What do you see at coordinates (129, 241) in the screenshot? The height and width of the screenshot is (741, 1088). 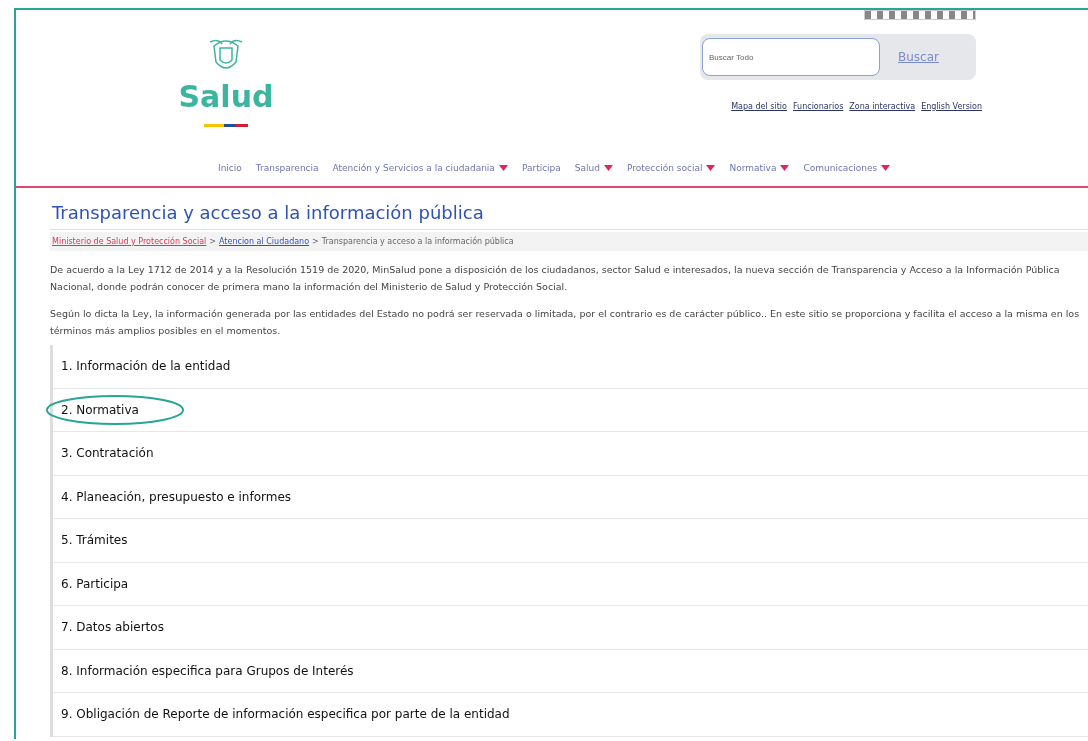 I see `breadcrumb-link: Ministerio de Salud y Protección Social` at bounding box center [129, 241].